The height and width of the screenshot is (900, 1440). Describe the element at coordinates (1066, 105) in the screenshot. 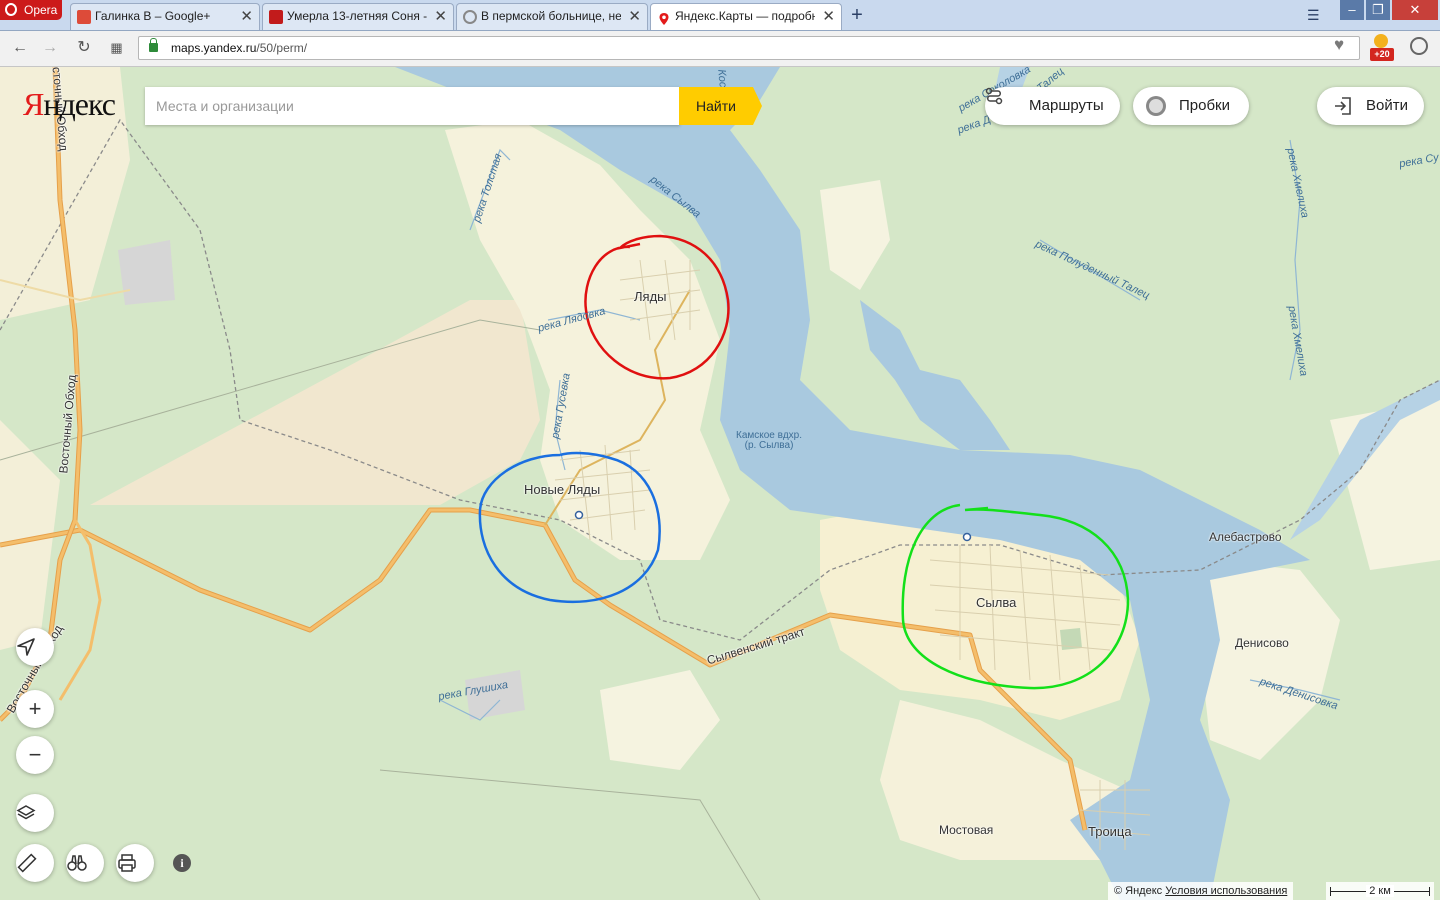

I see `routes-label: Маршруты` at that location.